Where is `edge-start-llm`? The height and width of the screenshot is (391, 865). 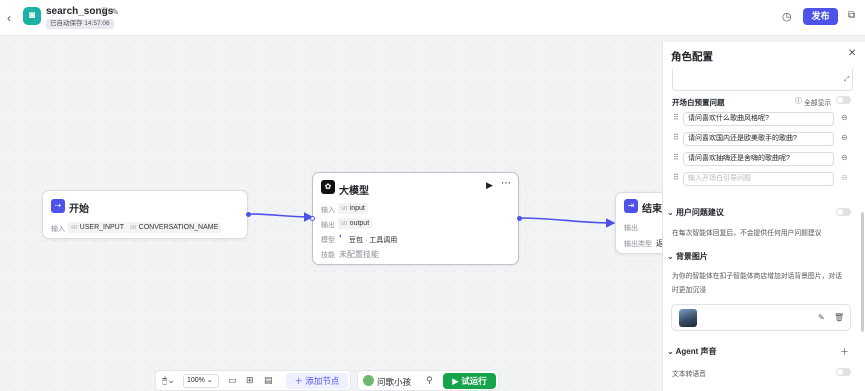
edge-start-llm is located at coordinates (280, 217).